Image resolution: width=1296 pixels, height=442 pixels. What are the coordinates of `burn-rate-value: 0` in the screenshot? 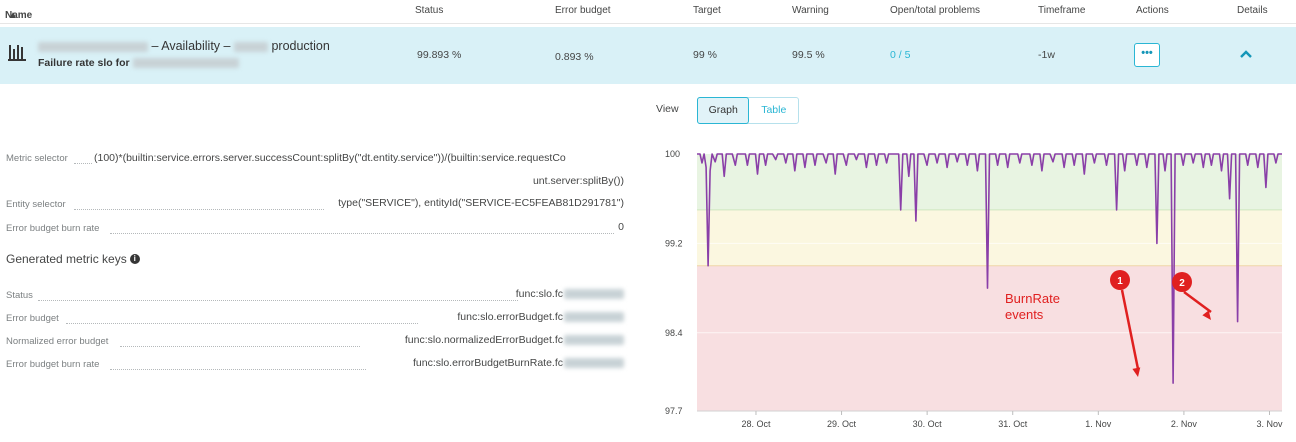 It's located at (621, 227).